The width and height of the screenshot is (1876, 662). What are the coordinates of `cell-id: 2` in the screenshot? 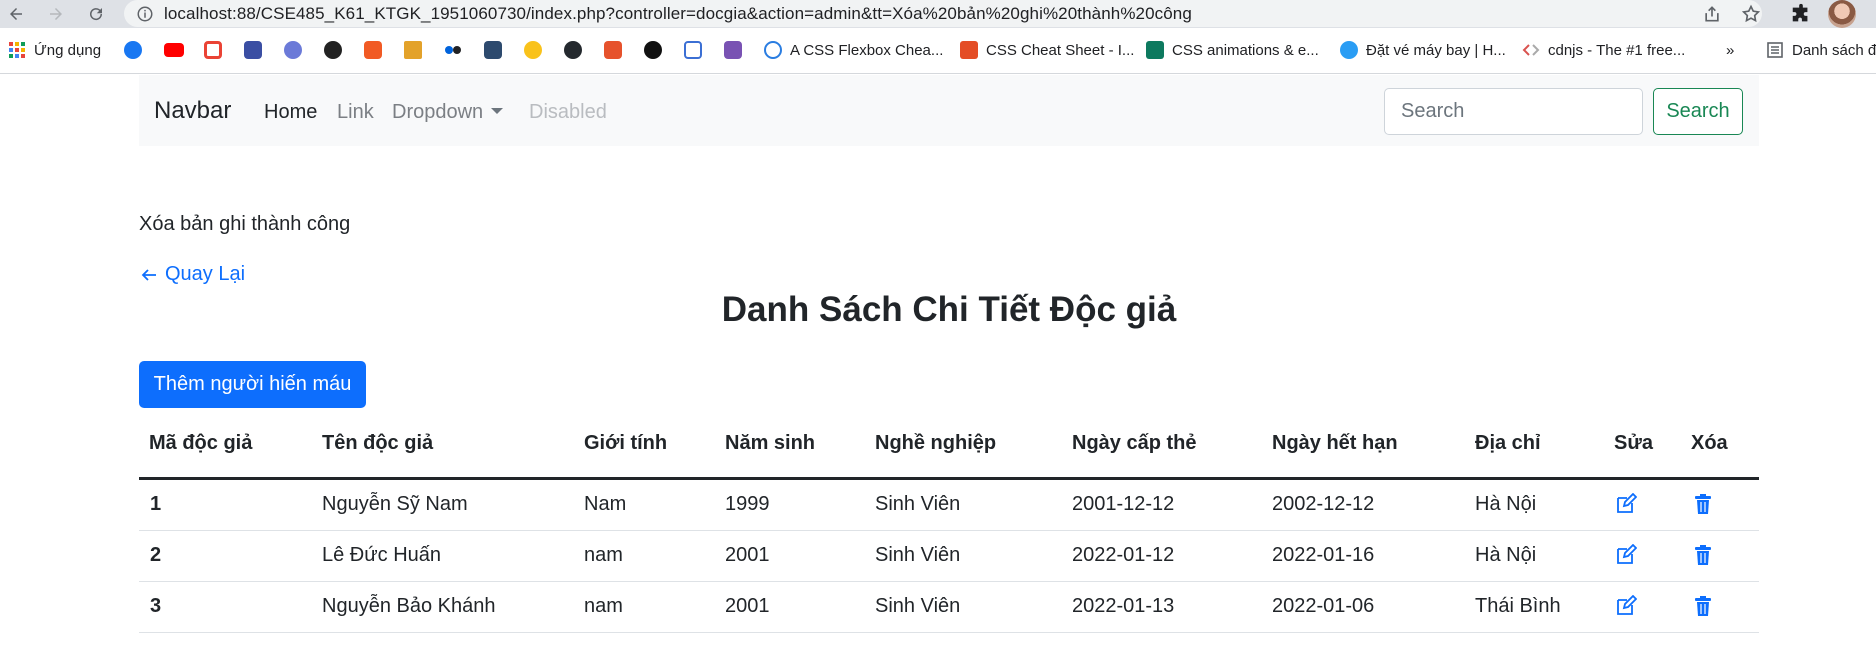 It's located at (156, 555).